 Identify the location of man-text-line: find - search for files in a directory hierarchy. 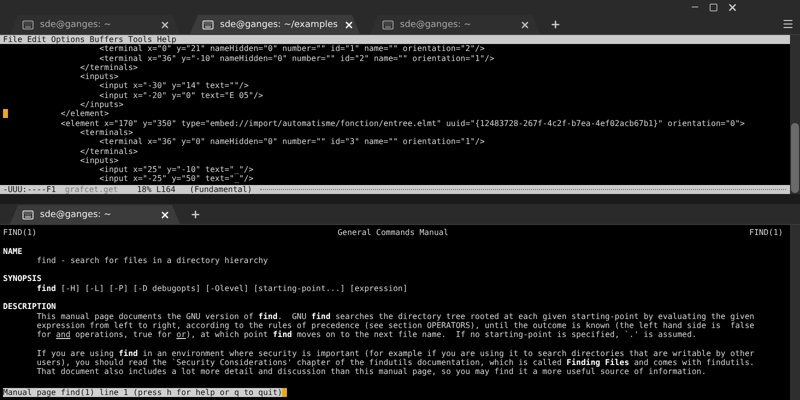
(152, 261).